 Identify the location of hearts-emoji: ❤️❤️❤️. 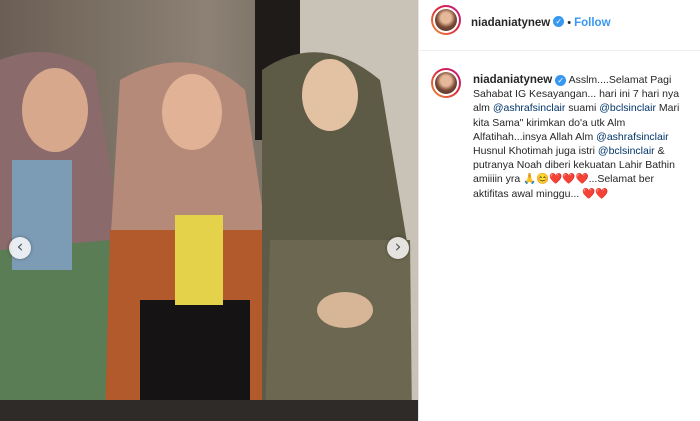
(569, 179).